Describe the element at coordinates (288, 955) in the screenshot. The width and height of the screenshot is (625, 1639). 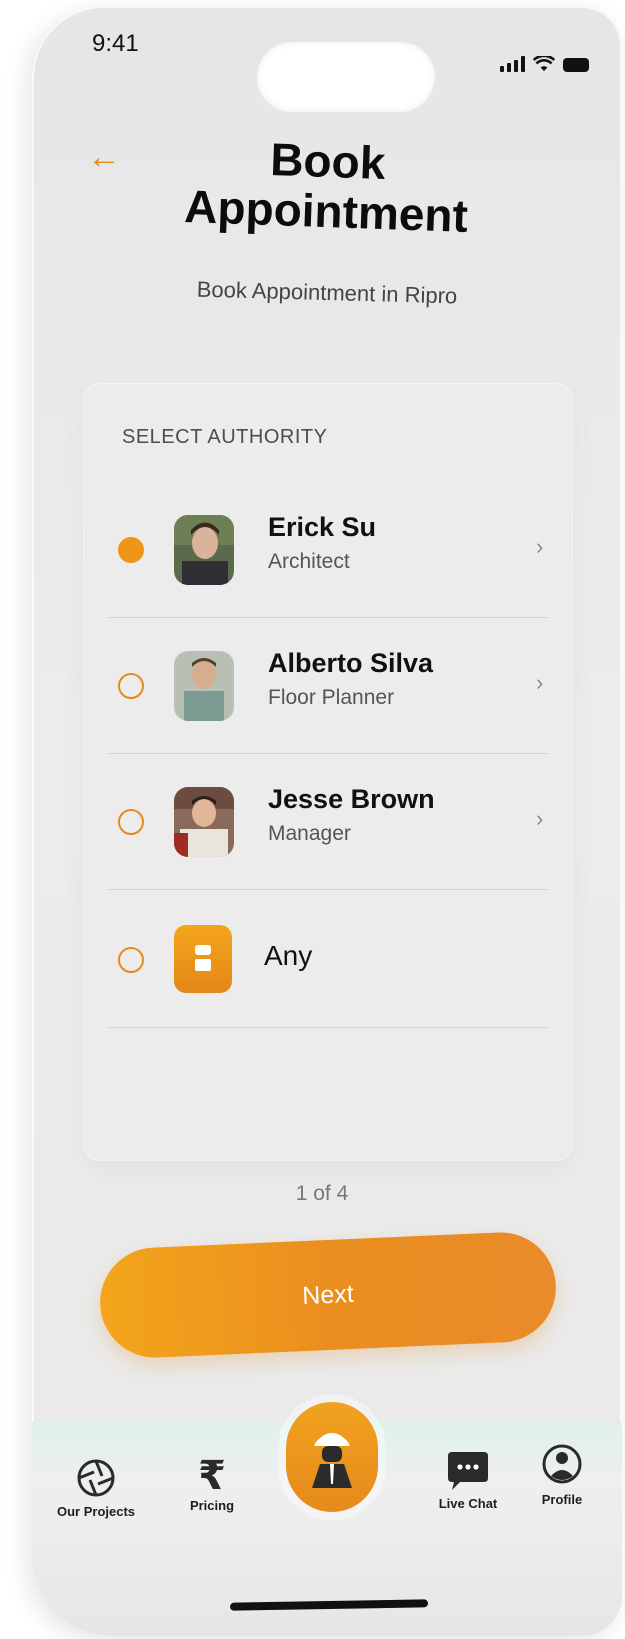
I see `any-option-label: Any` at that location.